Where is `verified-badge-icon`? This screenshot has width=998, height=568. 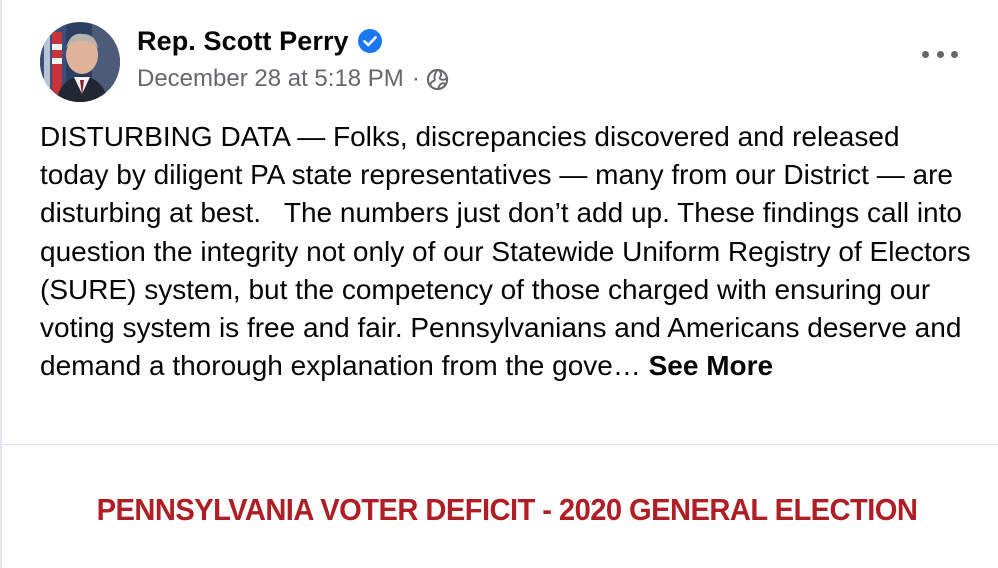 verified-badge-icon is located at coordinates (369, 41).